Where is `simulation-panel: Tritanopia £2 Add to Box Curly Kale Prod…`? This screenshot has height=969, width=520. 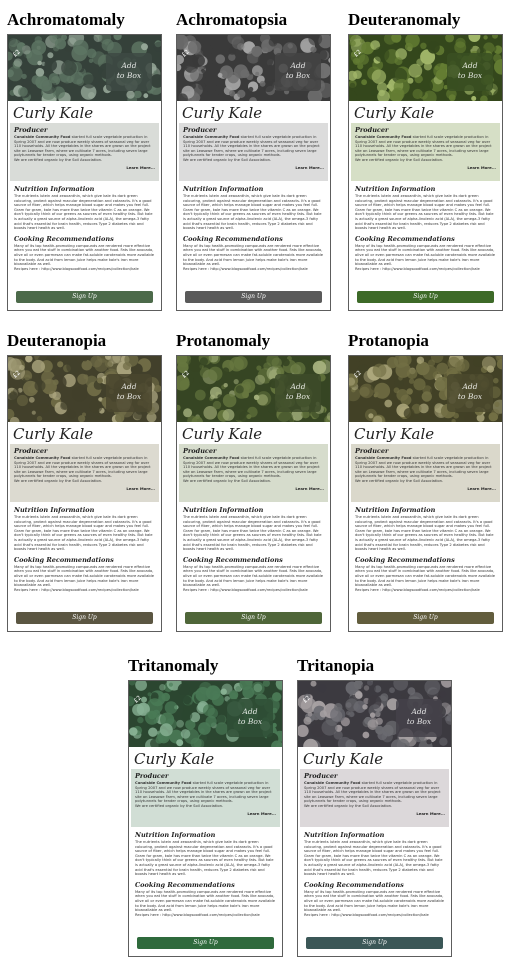
simulation-panel: Tritanopia £2 Add to Box Curly Kale Prod… is located at coordinates (378, 804).